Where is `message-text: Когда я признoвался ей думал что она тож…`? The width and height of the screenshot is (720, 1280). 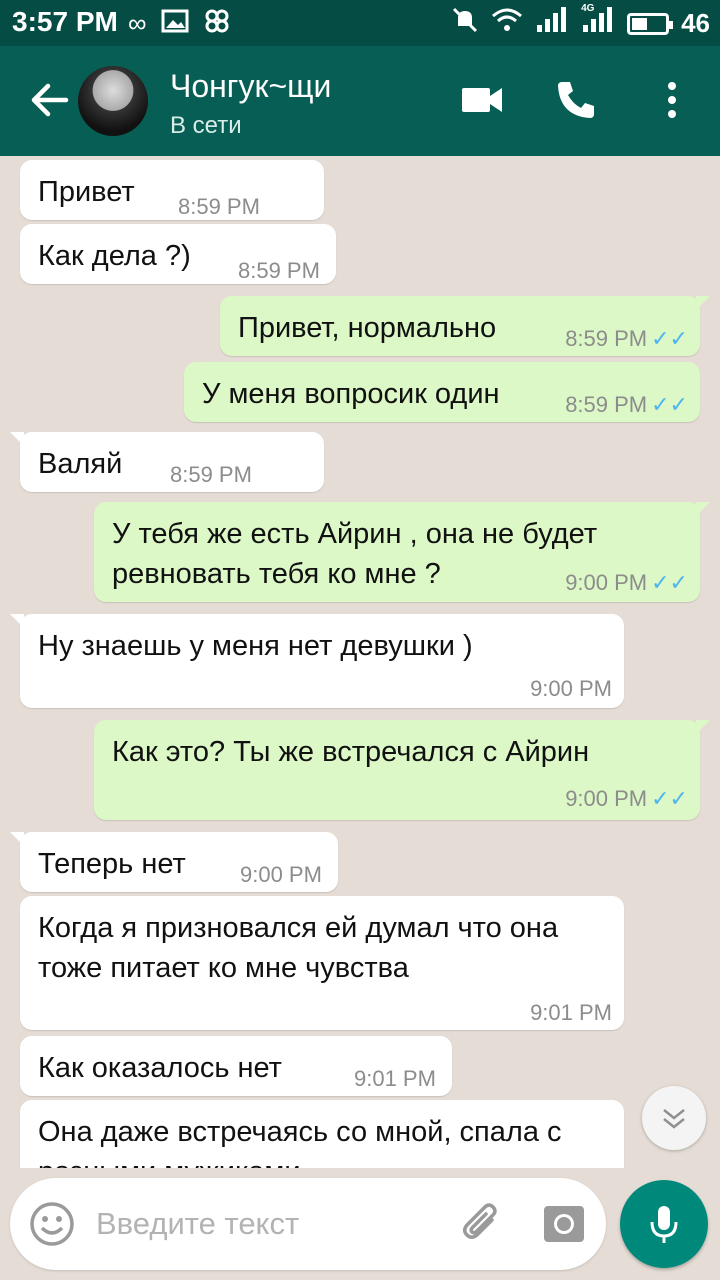
message-text: Когда я признoвался ей думал что она тож… is located at coordinates (298, 948).